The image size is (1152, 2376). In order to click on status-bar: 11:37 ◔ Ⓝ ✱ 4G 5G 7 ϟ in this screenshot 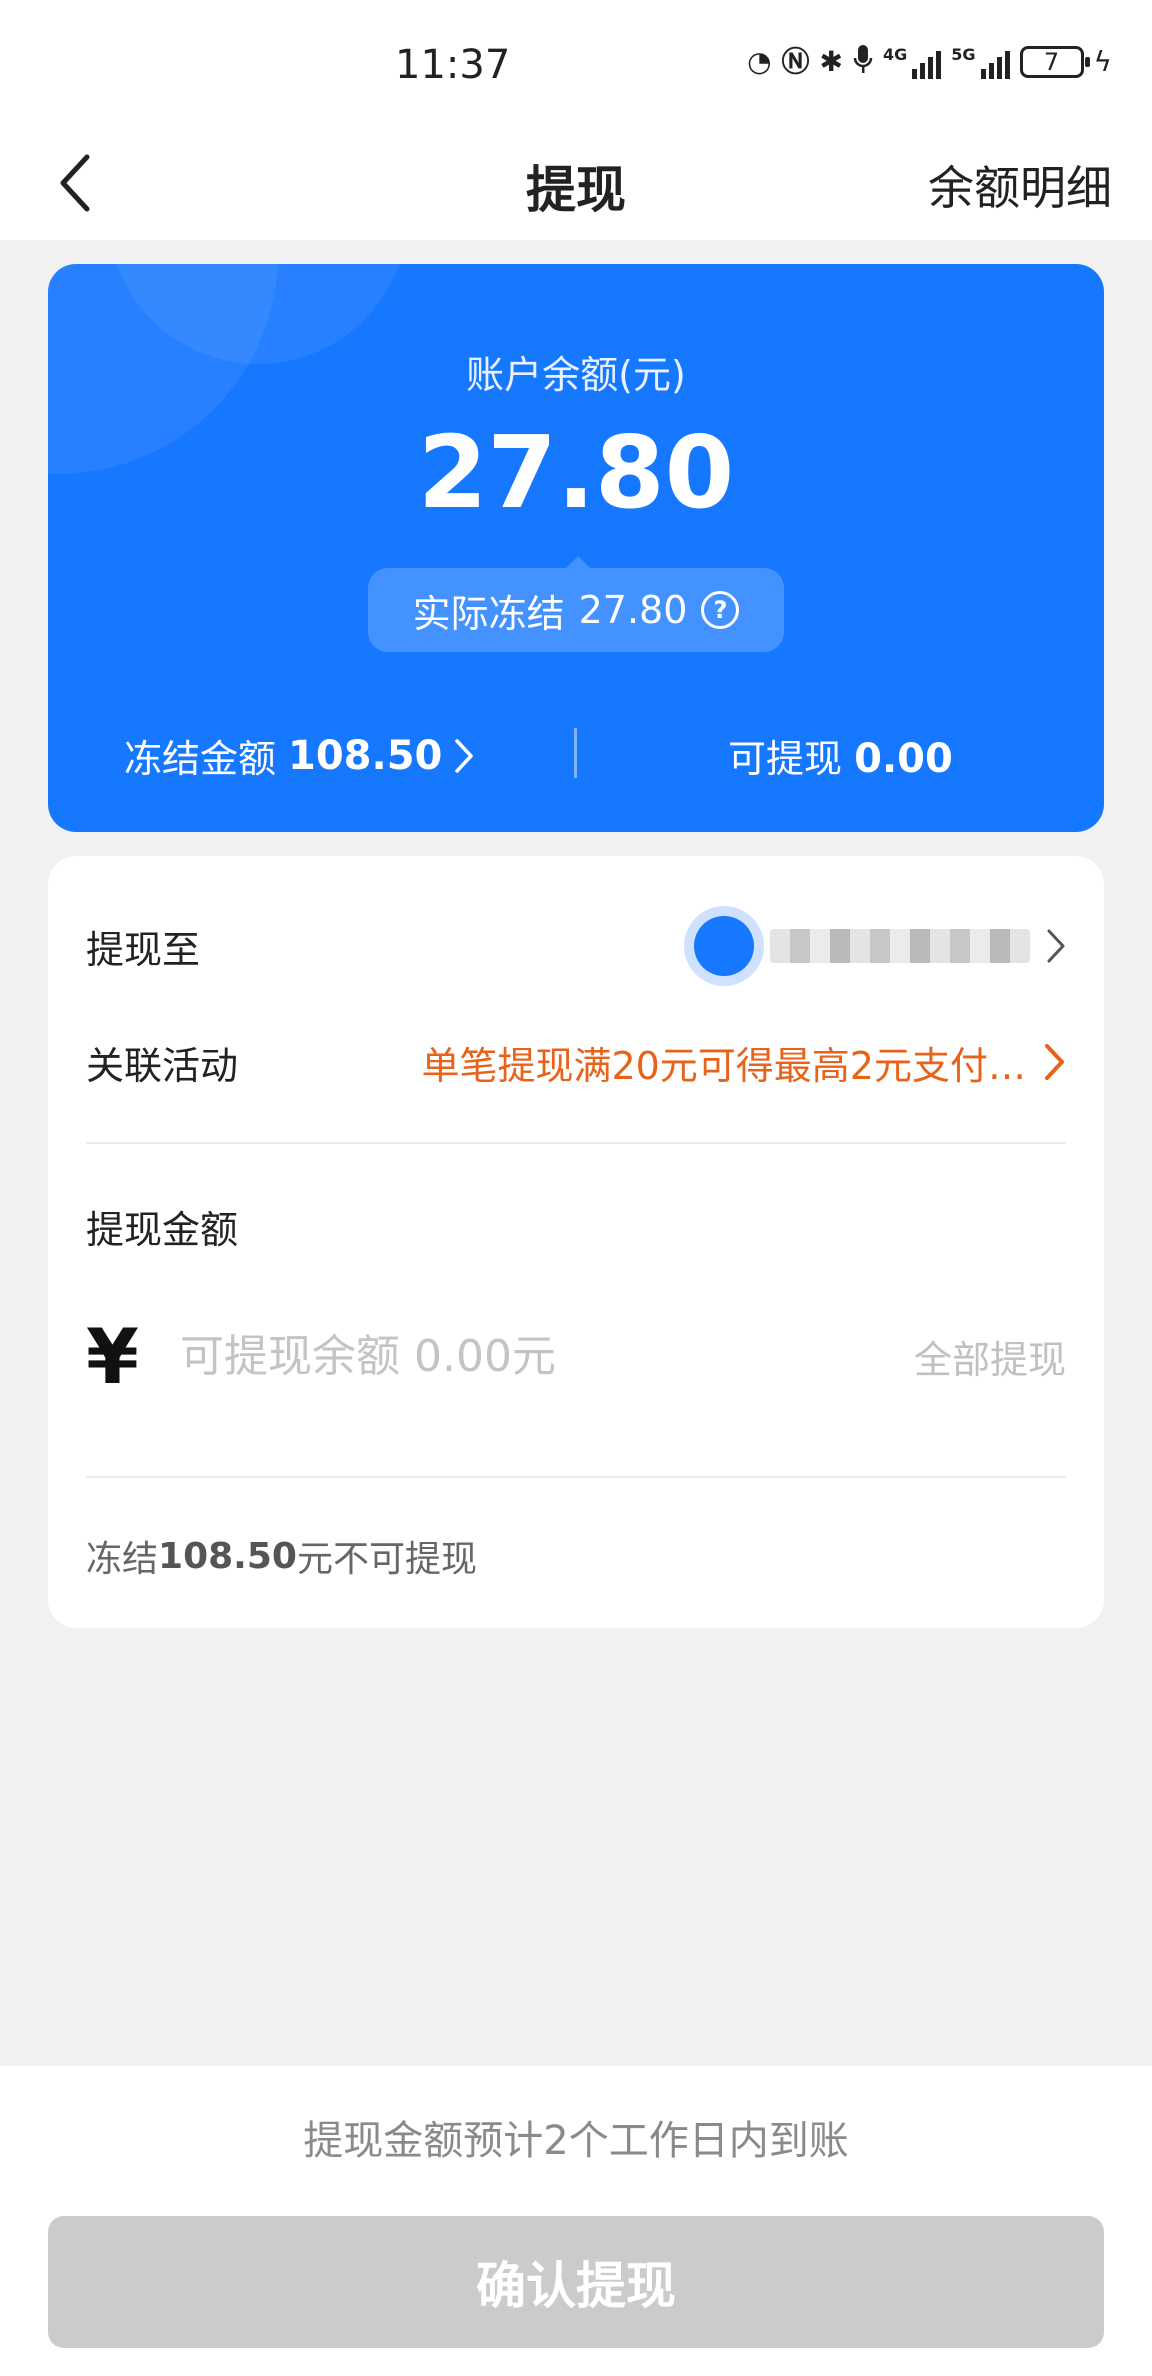, I will do `click(576, 65)`.